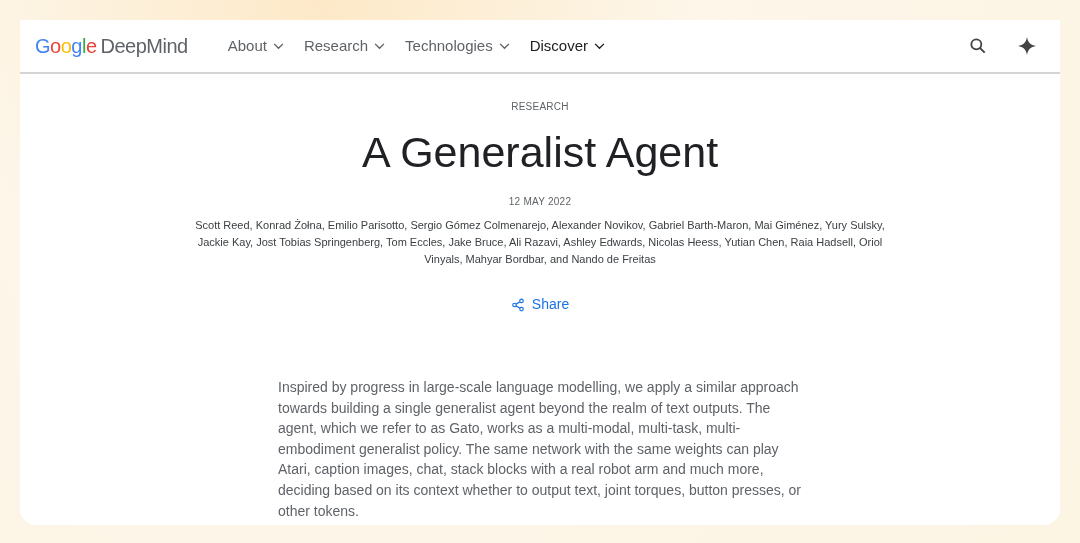 The image size is (1080, 543). I want to click on publish-date: 12 MAY 2022, so click(540, 202).